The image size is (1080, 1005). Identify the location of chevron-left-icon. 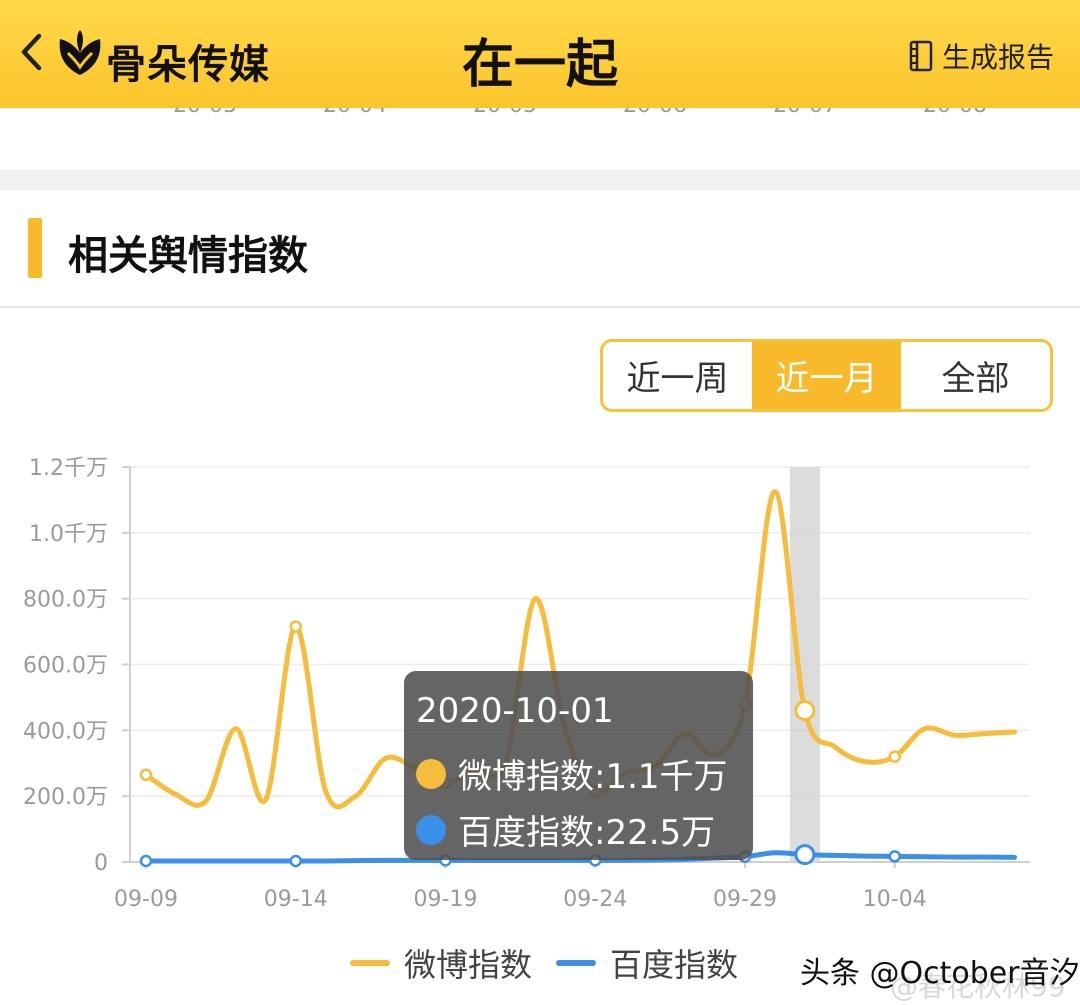
(31, 52).